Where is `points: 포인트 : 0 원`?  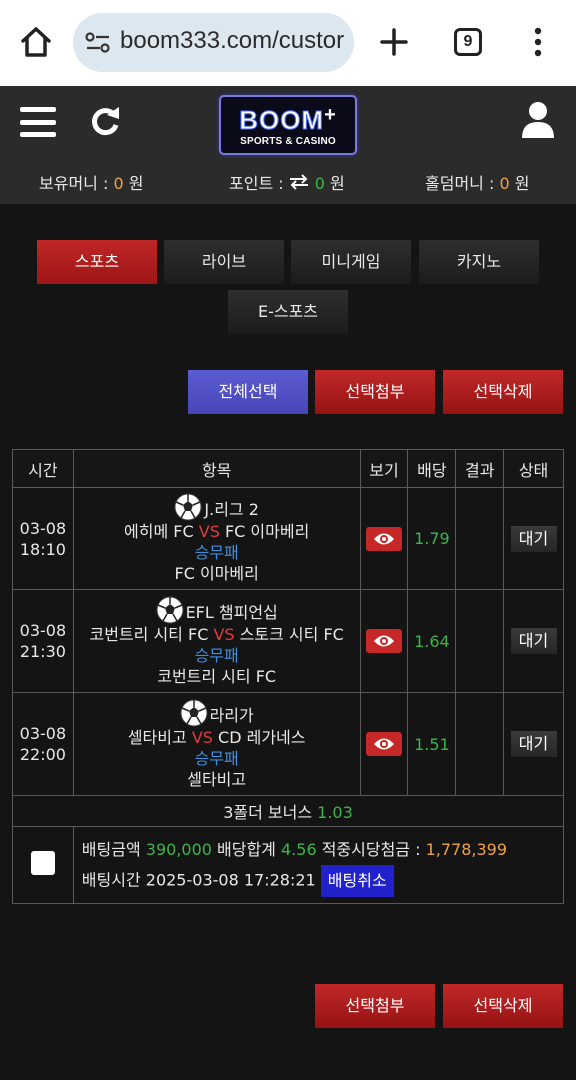
points: 포인트 : 0 원 is located at coordinates (287, 183).